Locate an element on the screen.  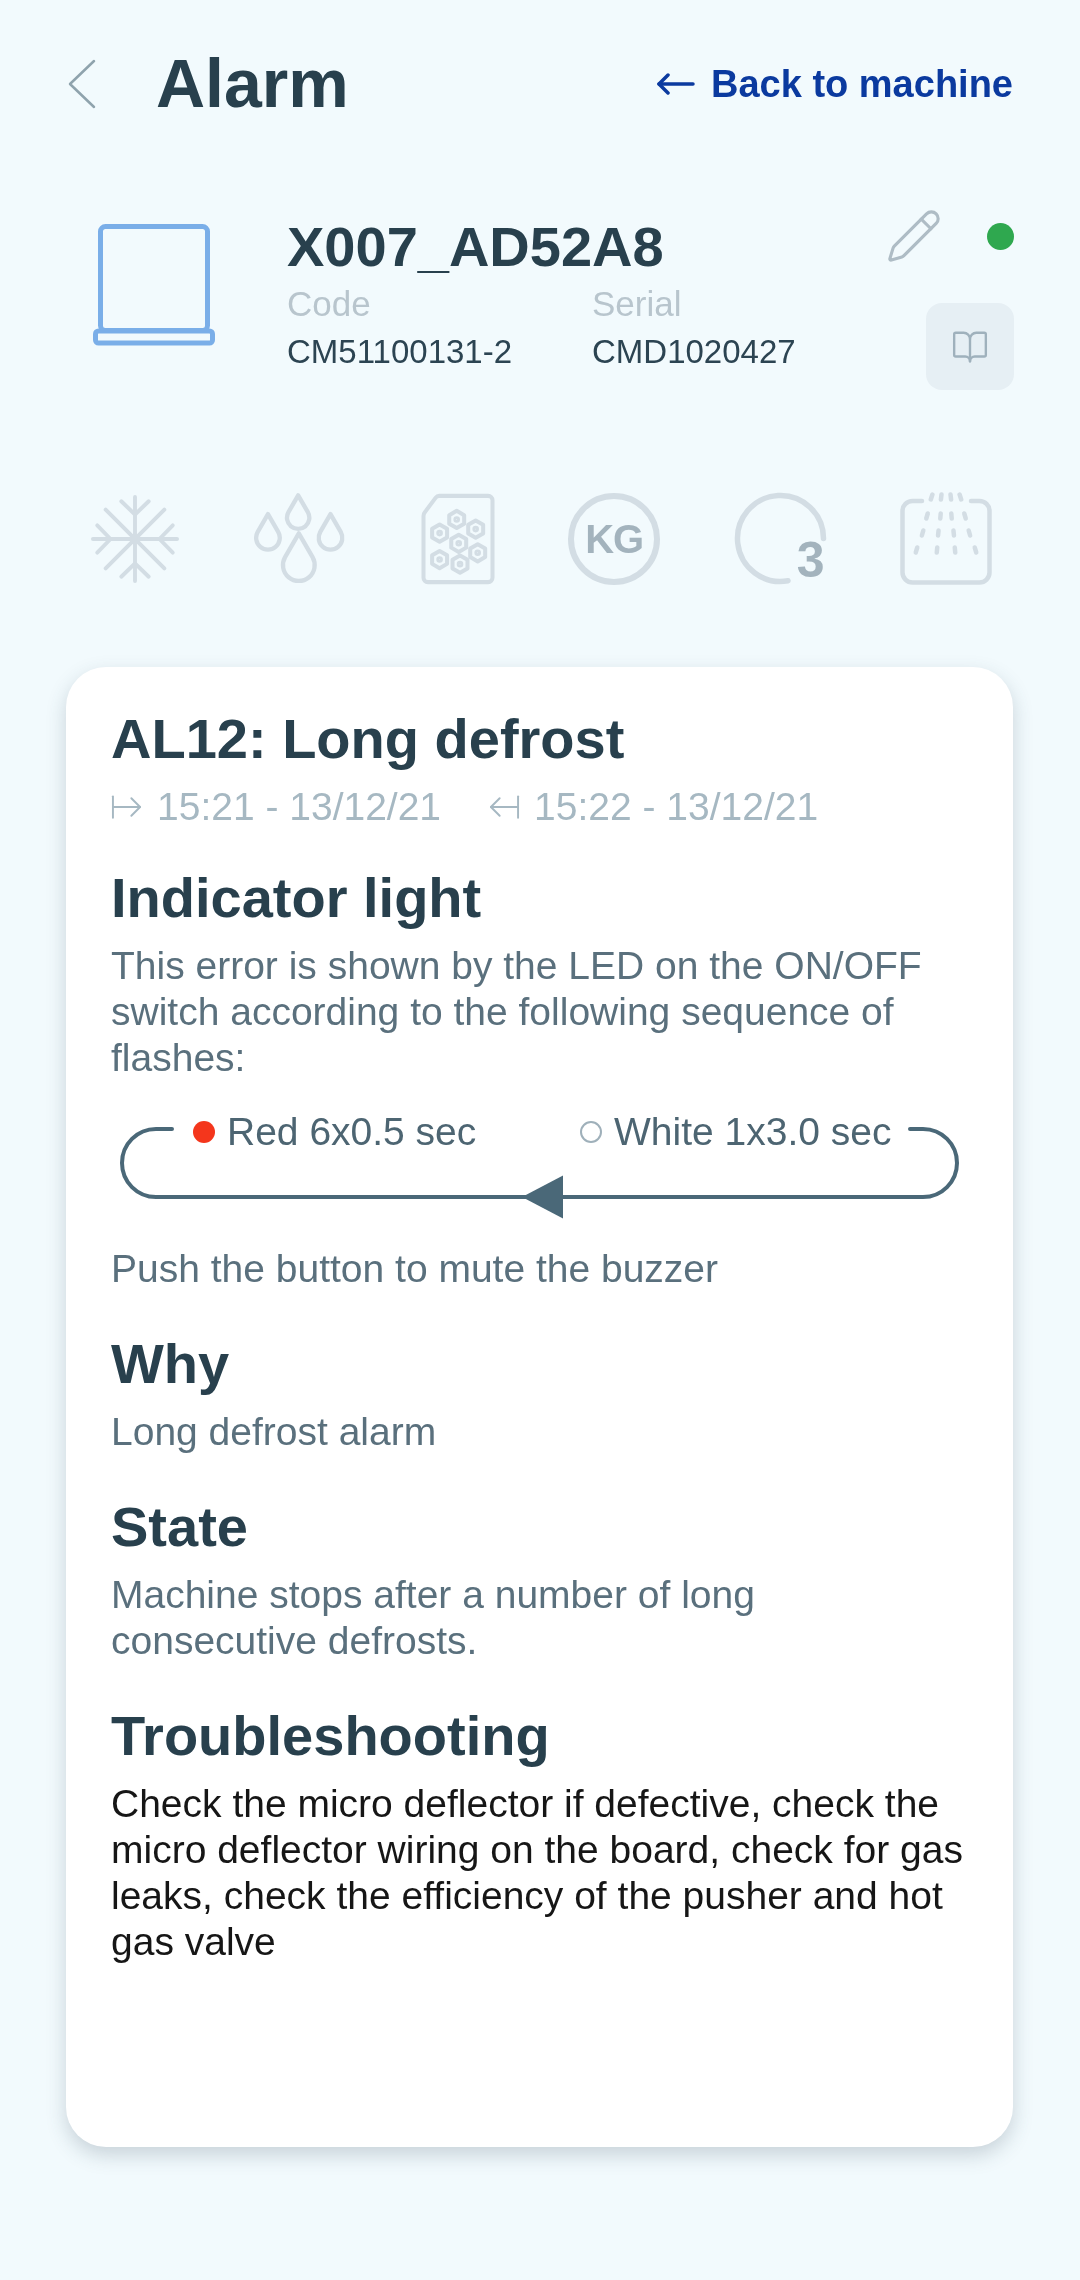
flash-label: Red 6x0.5 sec is located at coordinates (352, 1132).